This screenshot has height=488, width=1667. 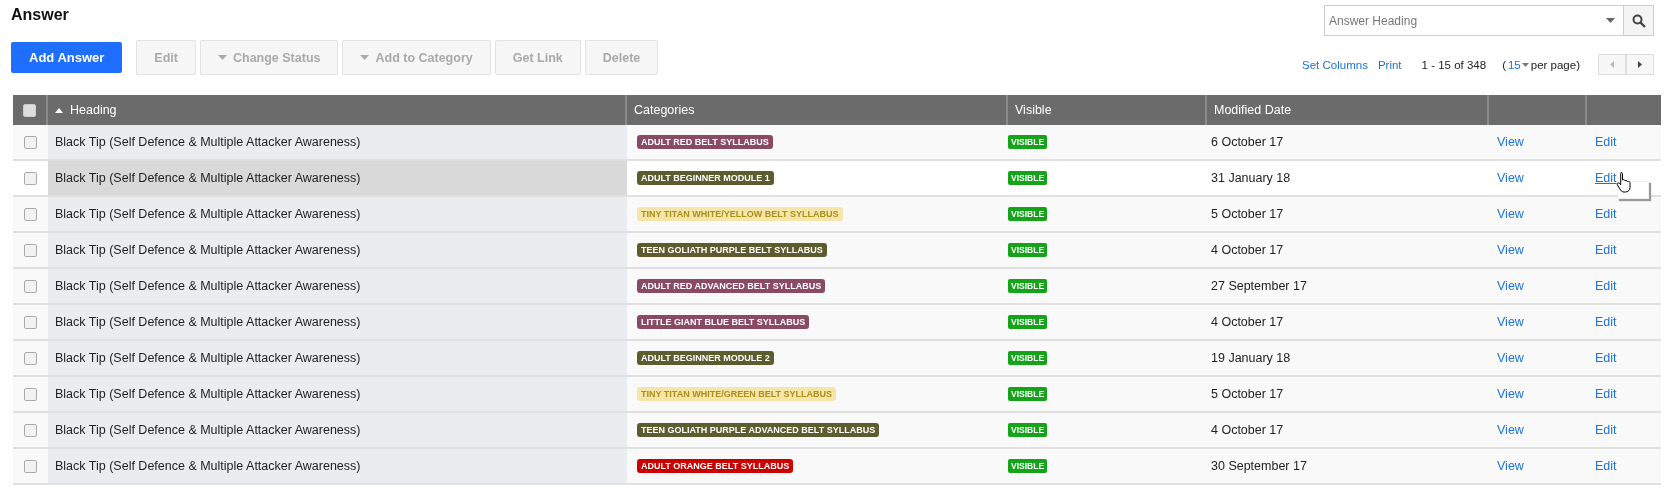 I want to click on table-row: Black Tip (Self Defence & Multiple Attacker Awareness) TINY TITAN WHITE/YELLOW BELT SYLLABUS VISIBLE 5 October 17 View Edit, so click(x=837, y=215).